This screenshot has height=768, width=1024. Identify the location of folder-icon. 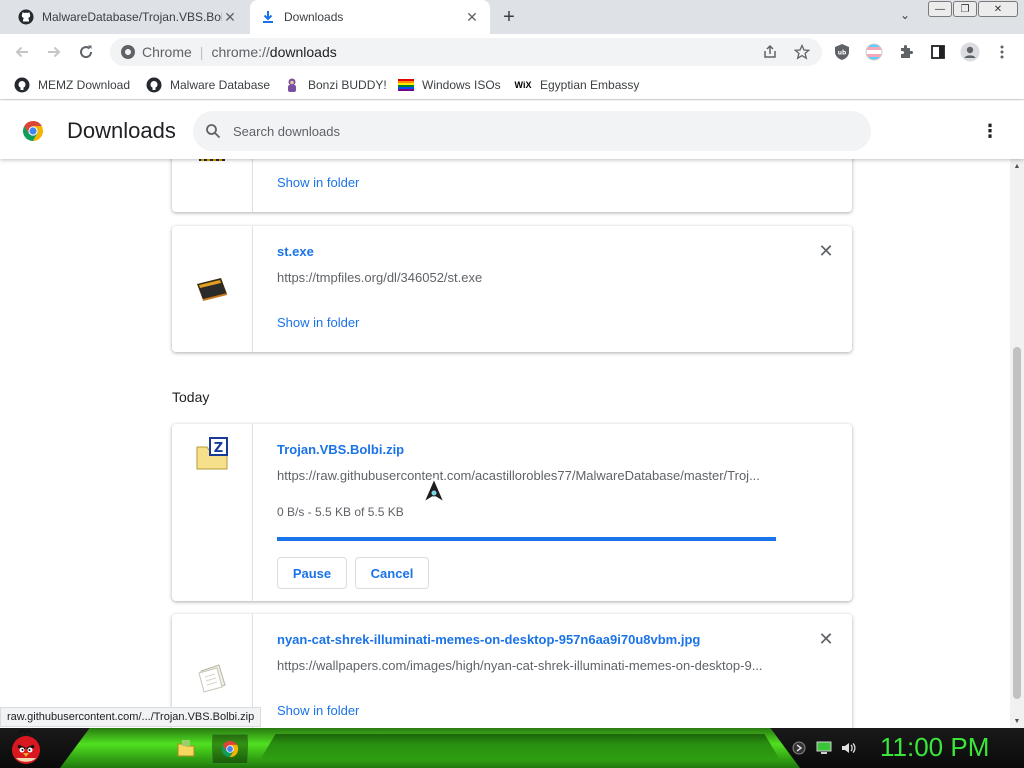
(186, 748).